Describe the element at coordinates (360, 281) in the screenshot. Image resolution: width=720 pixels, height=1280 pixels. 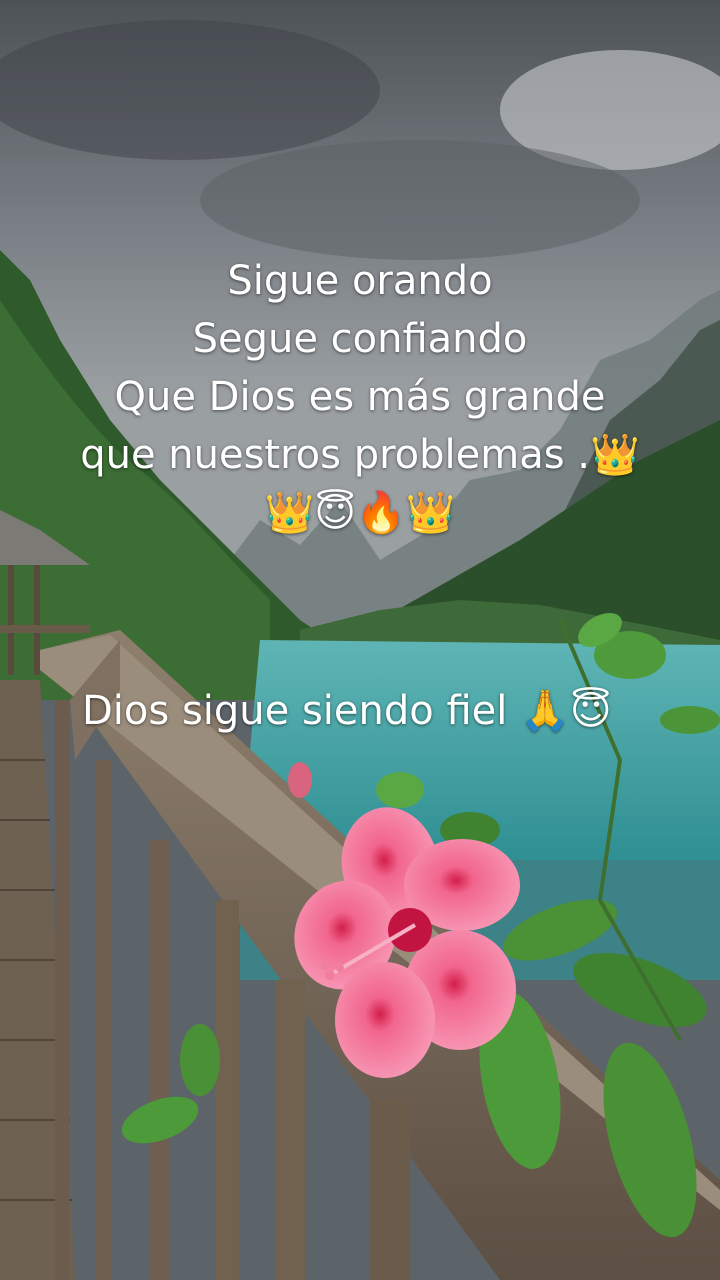
I see `caption-line: Sigue orando` at that location.